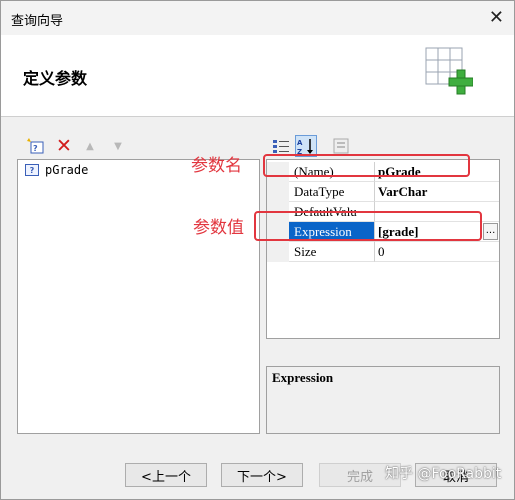  I want to click on svg-text: A, so click(300, 143).